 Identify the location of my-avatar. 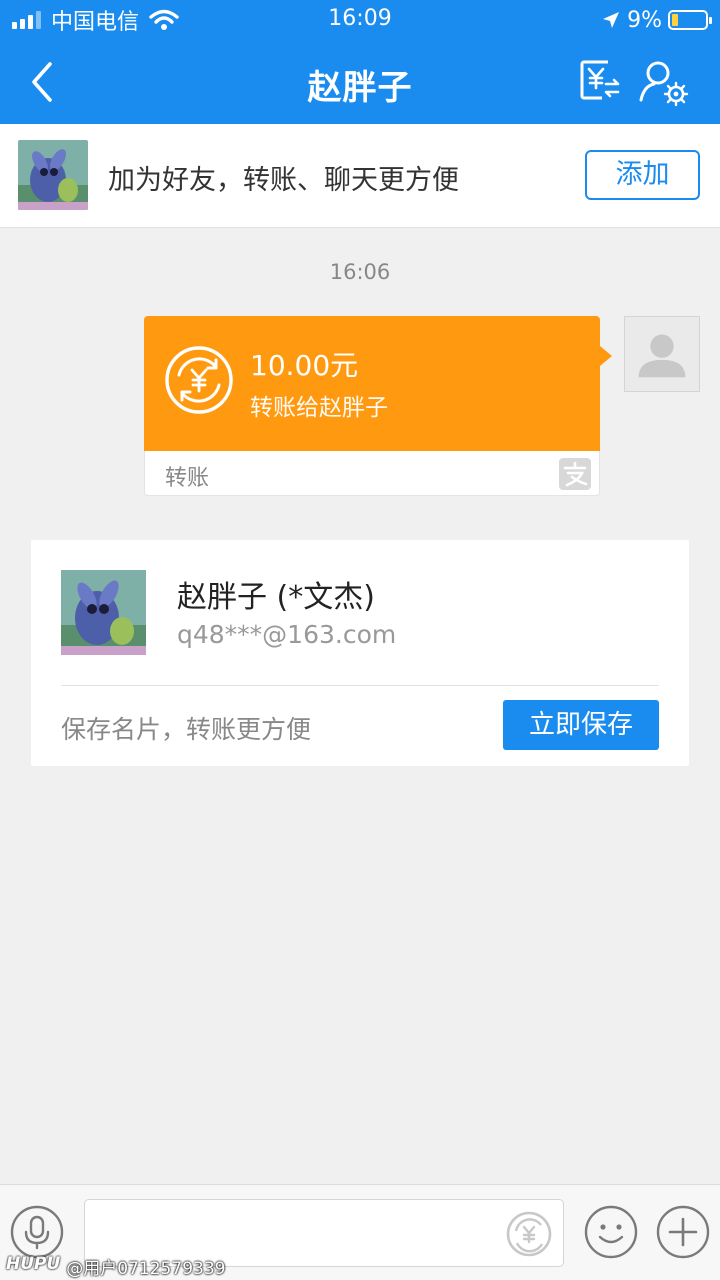
(662, 354).